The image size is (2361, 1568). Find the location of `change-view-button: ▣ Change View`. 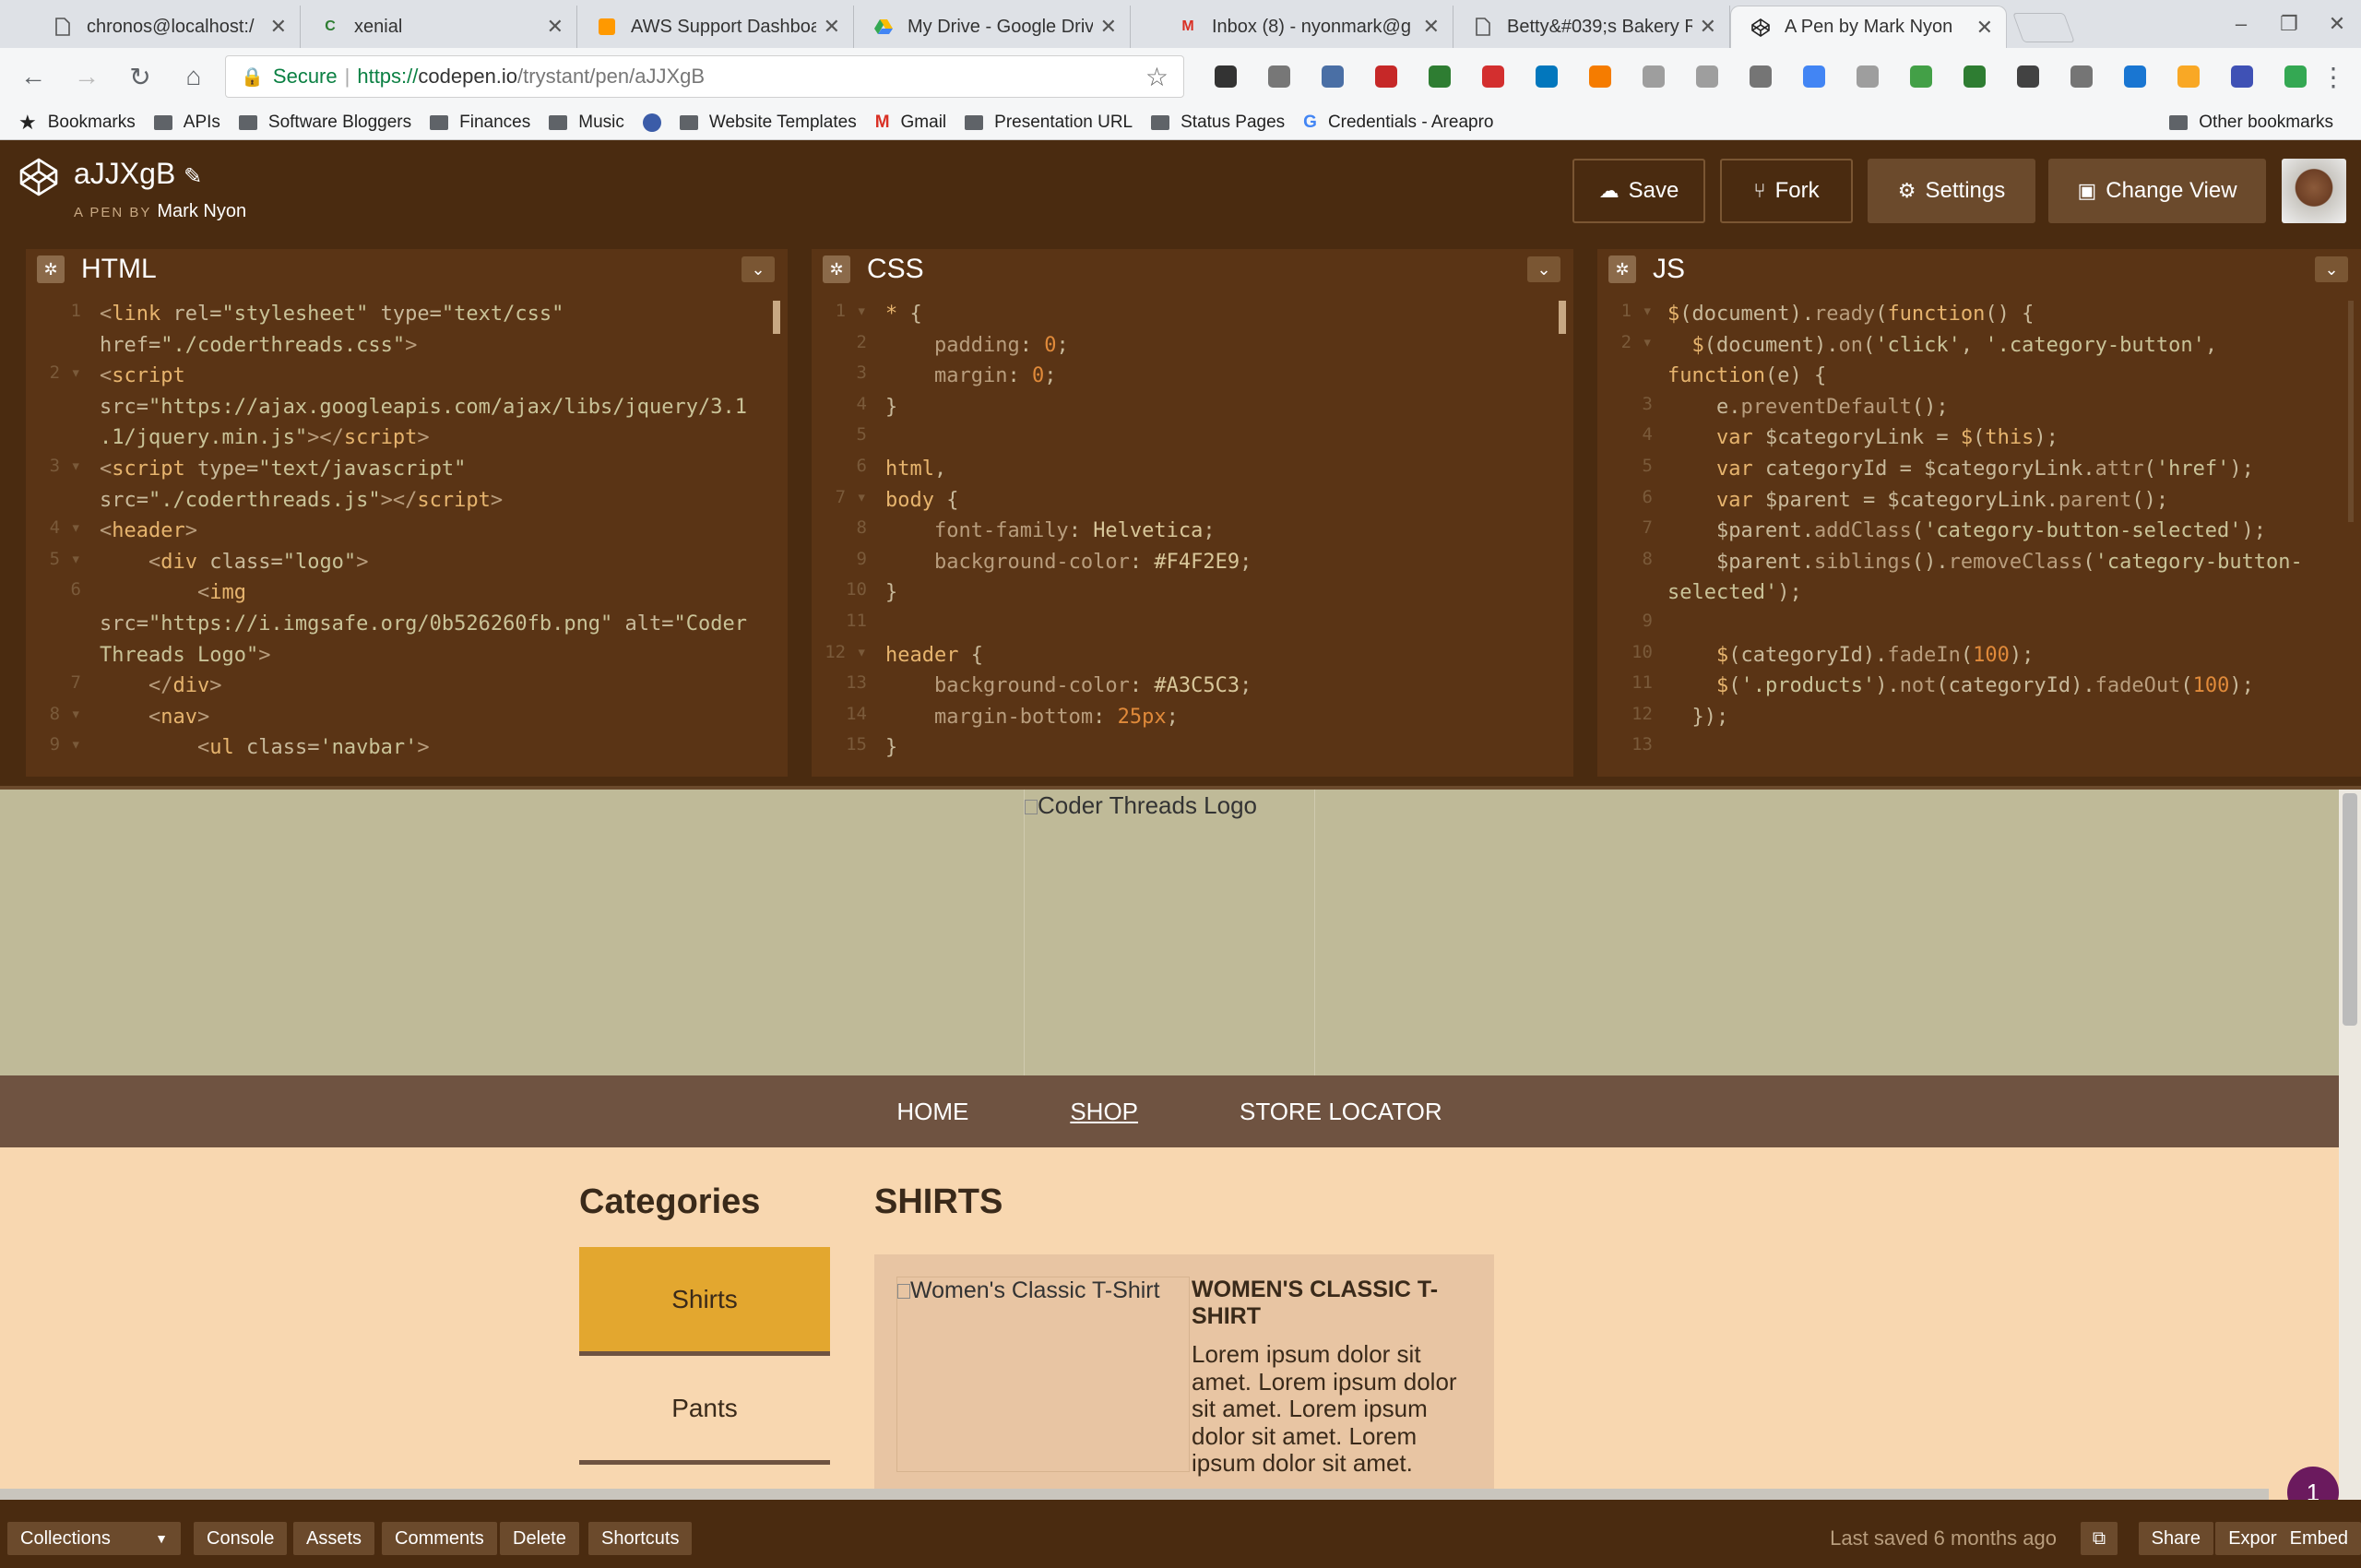

change-view-button: ▣ Change View is located at coordinates (2157, 191).